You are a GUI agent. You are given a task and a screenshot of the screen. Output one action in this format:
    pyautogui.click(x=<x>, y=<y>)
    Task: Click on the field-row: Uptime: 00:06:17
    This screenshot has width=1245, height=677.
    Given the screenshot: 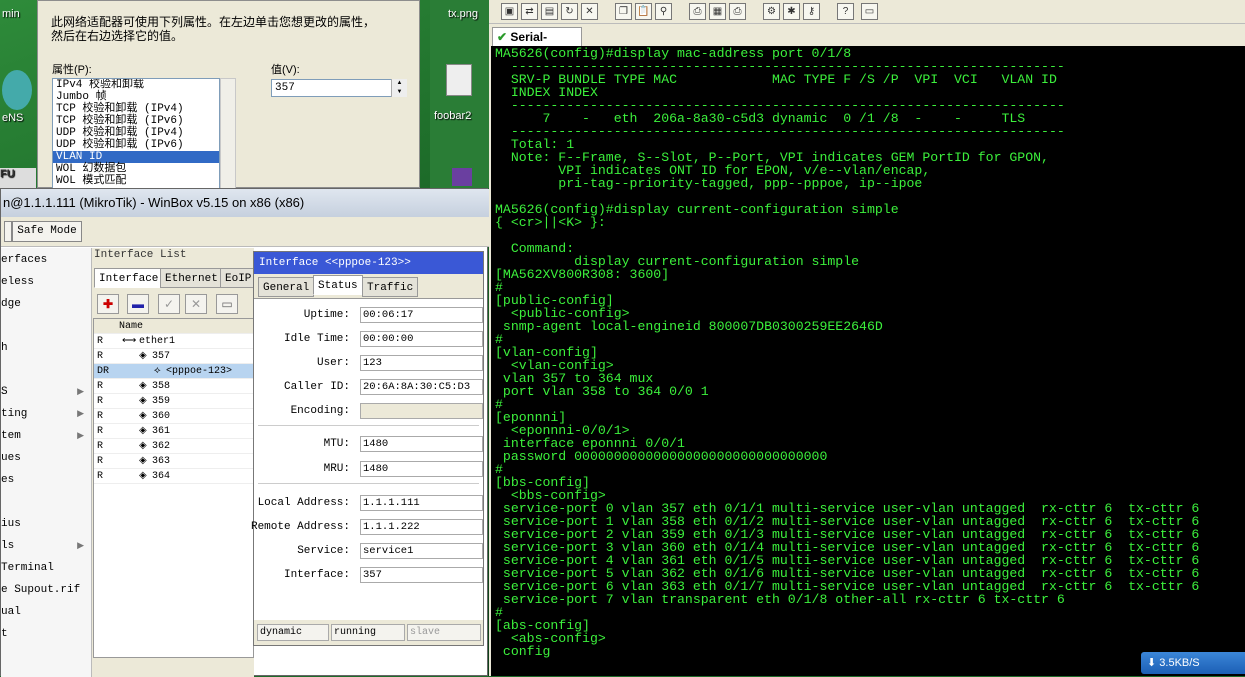 What is the action you would take?
    pyautogui.click(x=368, y=315)
    